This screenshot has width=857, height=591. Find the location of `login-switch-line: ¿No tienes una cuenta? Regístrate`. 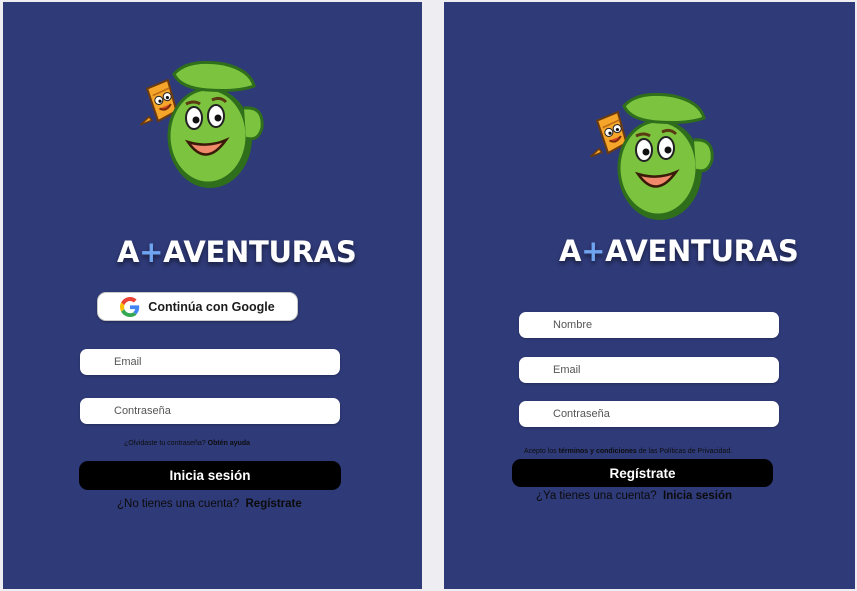

login-switch-line: ¿No tienes una cuenta? Regístrate is located at coordinates (209, 504).